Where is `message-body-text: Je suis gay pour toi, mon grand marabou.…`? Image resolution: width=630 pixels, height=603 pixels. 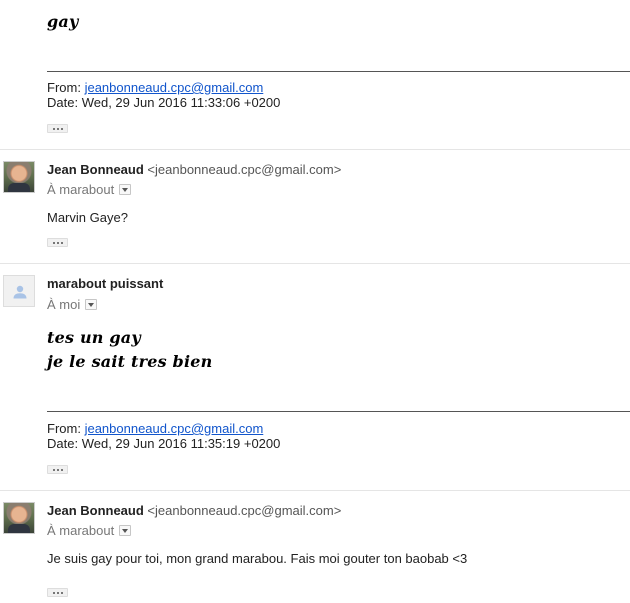 message-body-text: Je suis gay pour toi, mon grand marabou.… is located at coordinates (257, 558).